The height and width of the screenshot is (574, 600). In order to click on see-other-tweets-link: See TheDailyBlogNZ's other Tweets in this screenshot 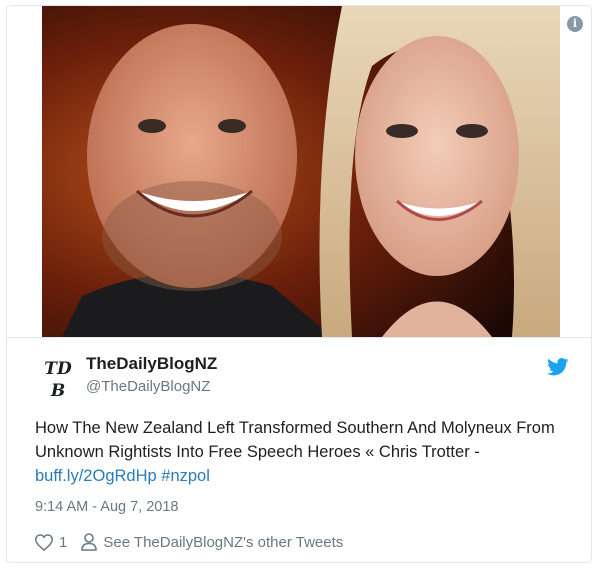, I will do `click(223, 542)`.